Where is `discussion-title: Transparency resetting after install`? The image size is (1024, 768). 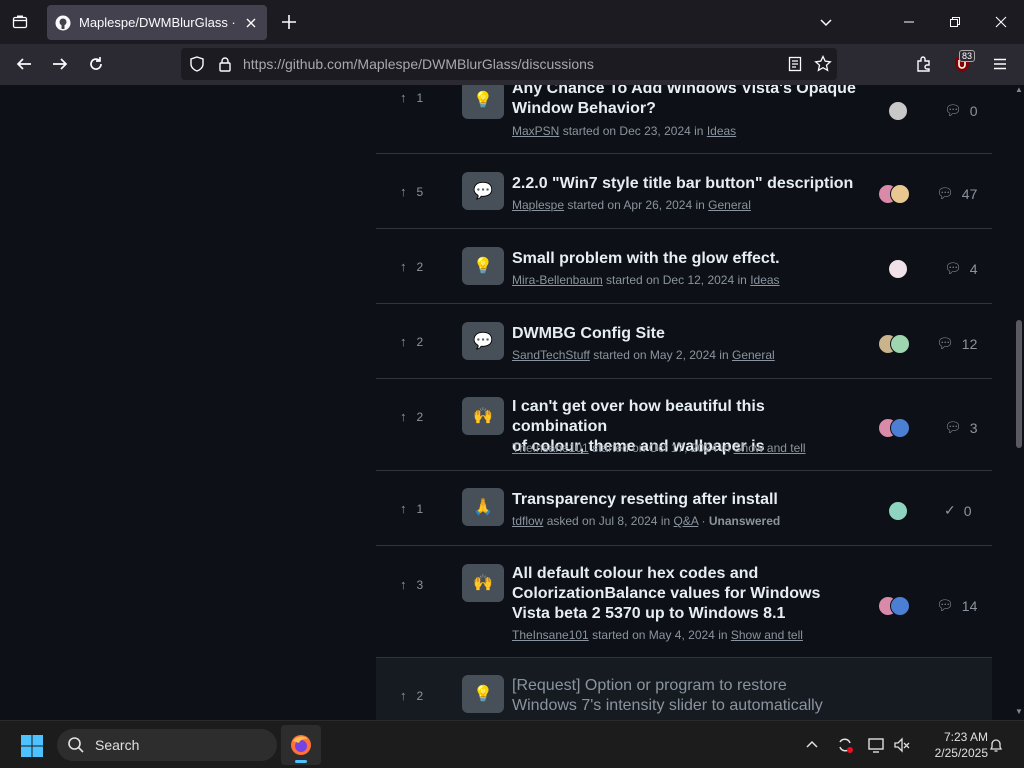 discussion-title: Transparency resetting after install is located at coordinates (687, 500).